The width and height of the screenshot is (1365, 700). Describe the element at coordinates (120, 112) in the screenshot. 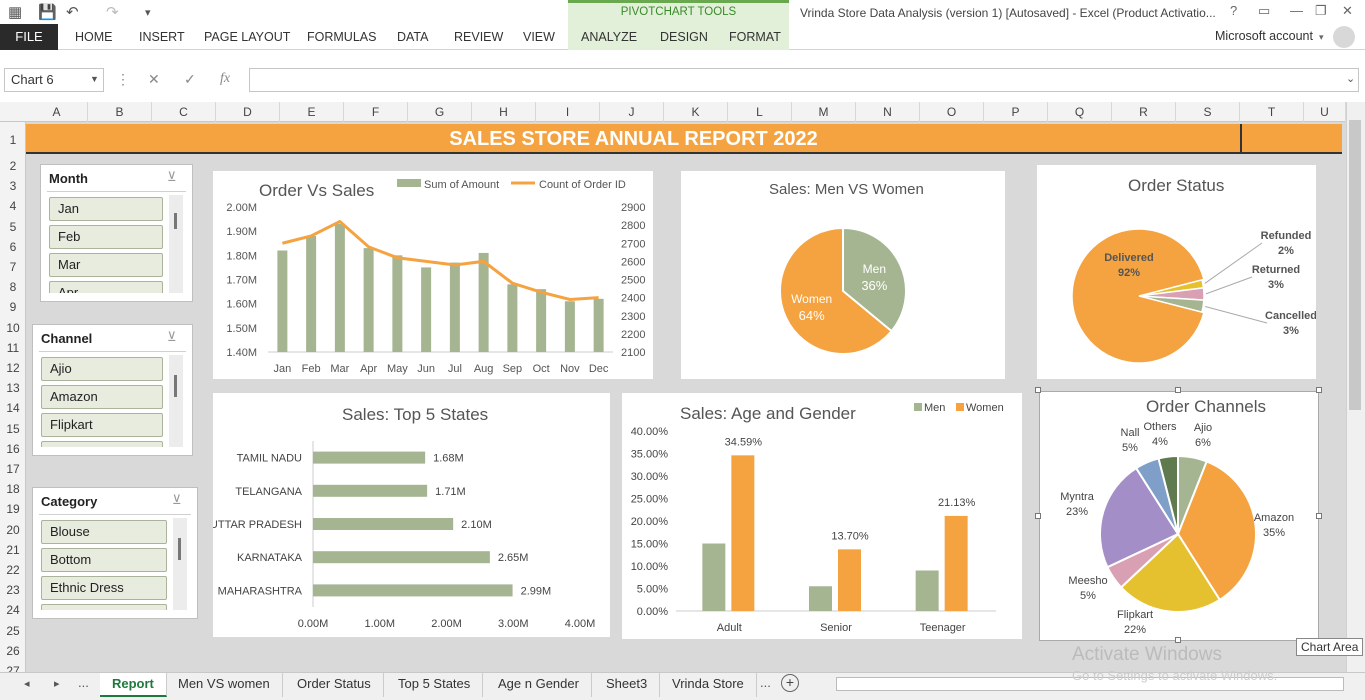

I see `column-header-b: B` at that location.